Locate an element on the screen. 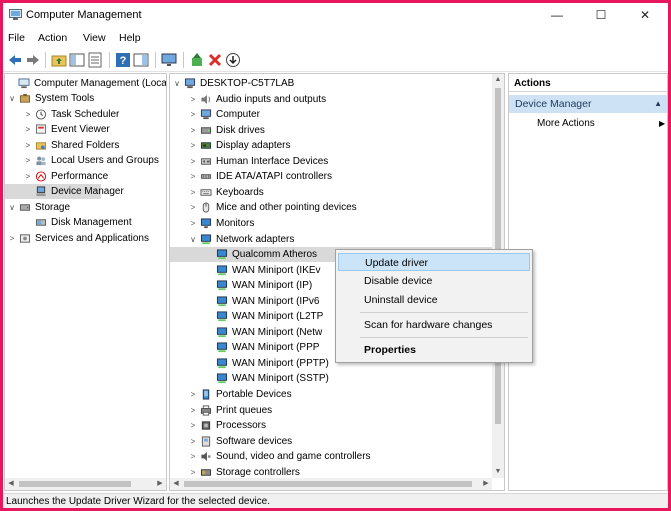 Image resolution: width=671 pixels, height=511 pixels. device_tree-label: Network adapters is located at coordinates (255, 239).